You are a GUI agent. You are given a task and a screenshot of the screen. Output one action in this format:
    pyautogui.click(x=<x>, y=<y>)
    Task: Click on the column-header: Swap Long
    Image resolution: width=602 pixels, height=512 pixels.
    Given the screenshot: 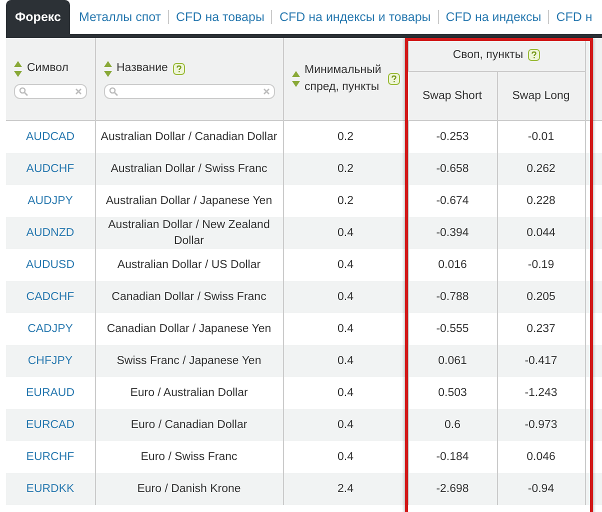 What is the action you would take?
    pyautogui.click(x=541, y=96)
    